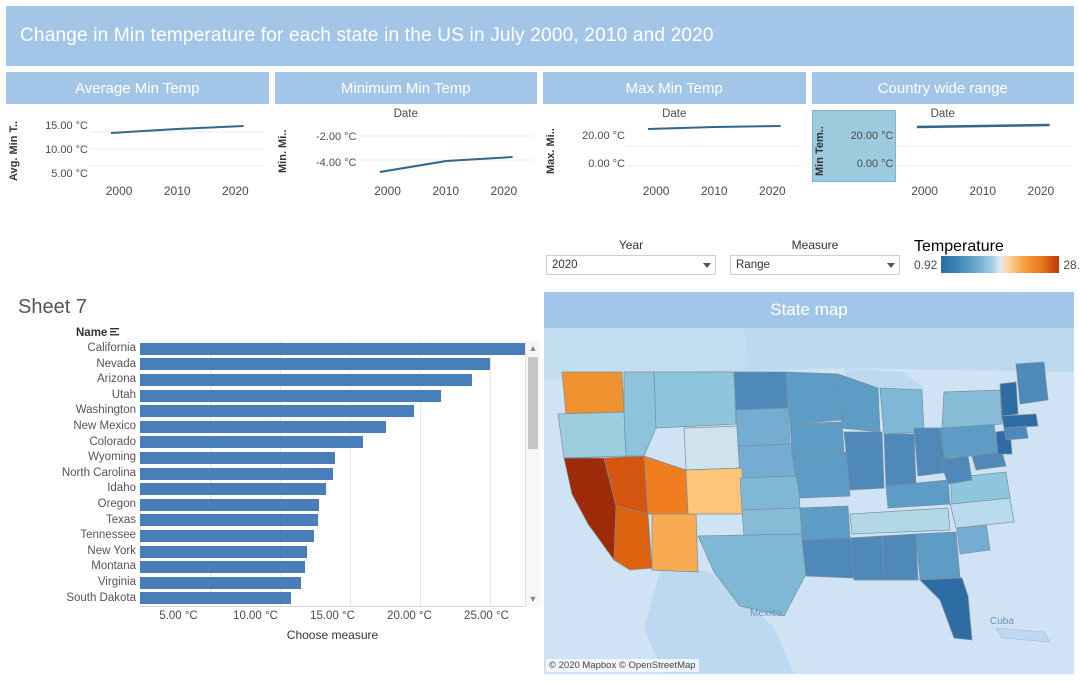 Image resolution: width=1080 pixels, height=682 pixels. I want to click on scroll-down-icon: ▼, so click(533, 599).